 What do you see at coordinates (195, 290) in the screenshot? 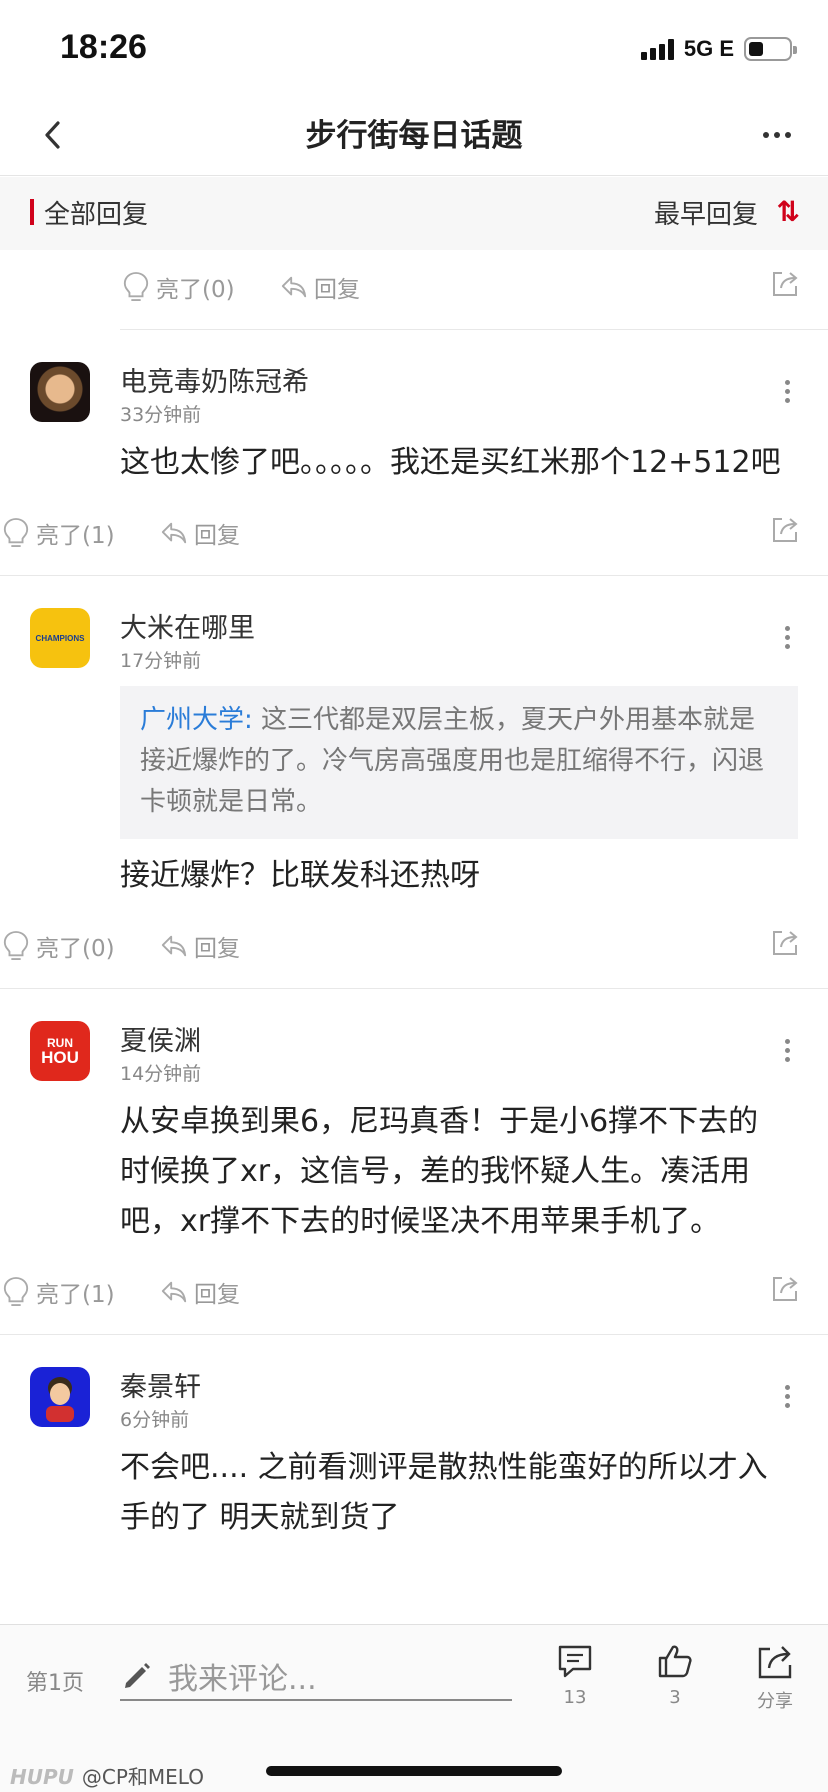
I see `like-count: 亮了(0)` at bounding box center [195, 290].